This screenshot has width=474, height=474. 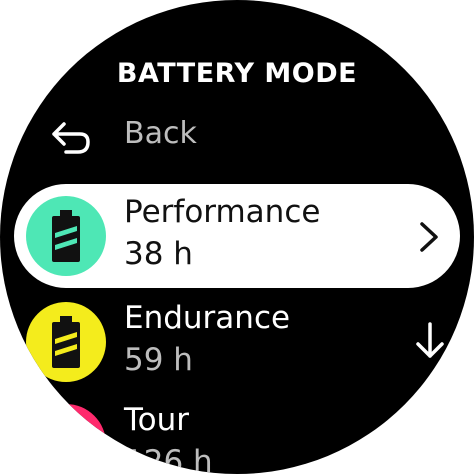 I want to click on arrow-up-icon, so click(x=430, y=26).